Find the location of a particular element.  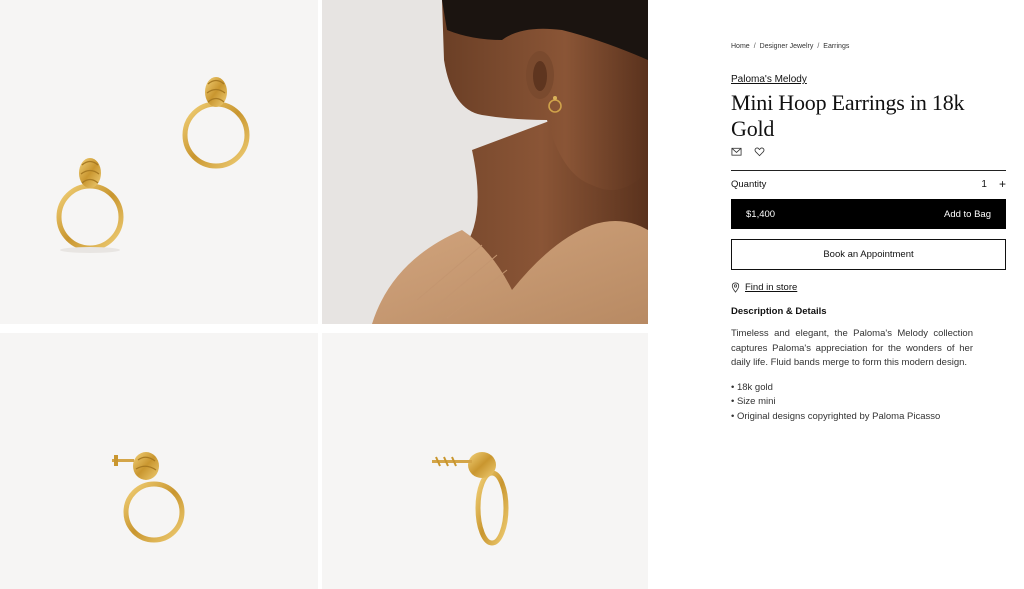

location-pin-icon is located at coordinates (735, 287).